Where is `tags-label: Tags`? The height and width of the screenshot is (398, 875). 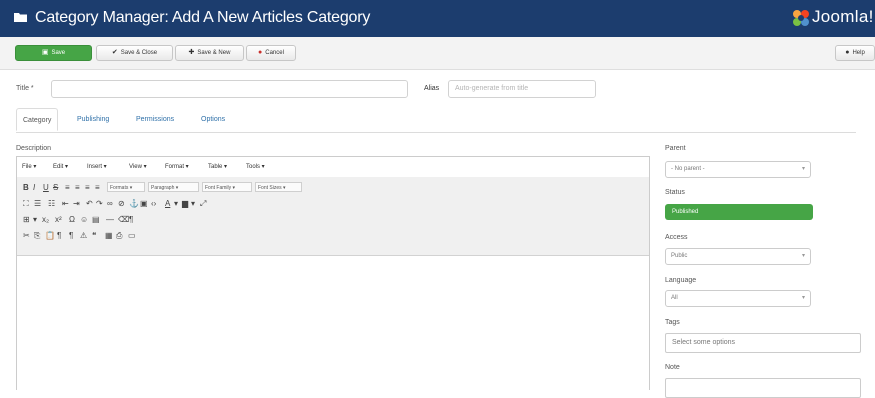 tags-label: Tags is located at coordinates (672, 322).